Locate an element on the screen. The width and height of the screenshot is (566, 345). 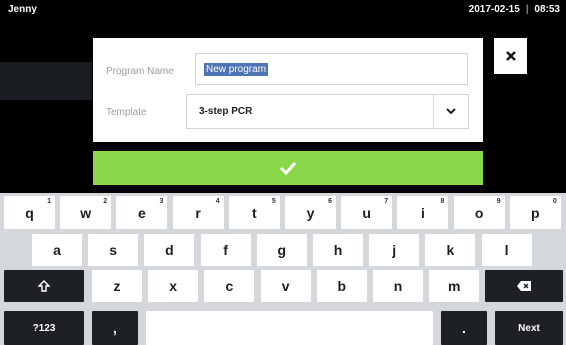
shift-key is located at coordinates (44, 286).